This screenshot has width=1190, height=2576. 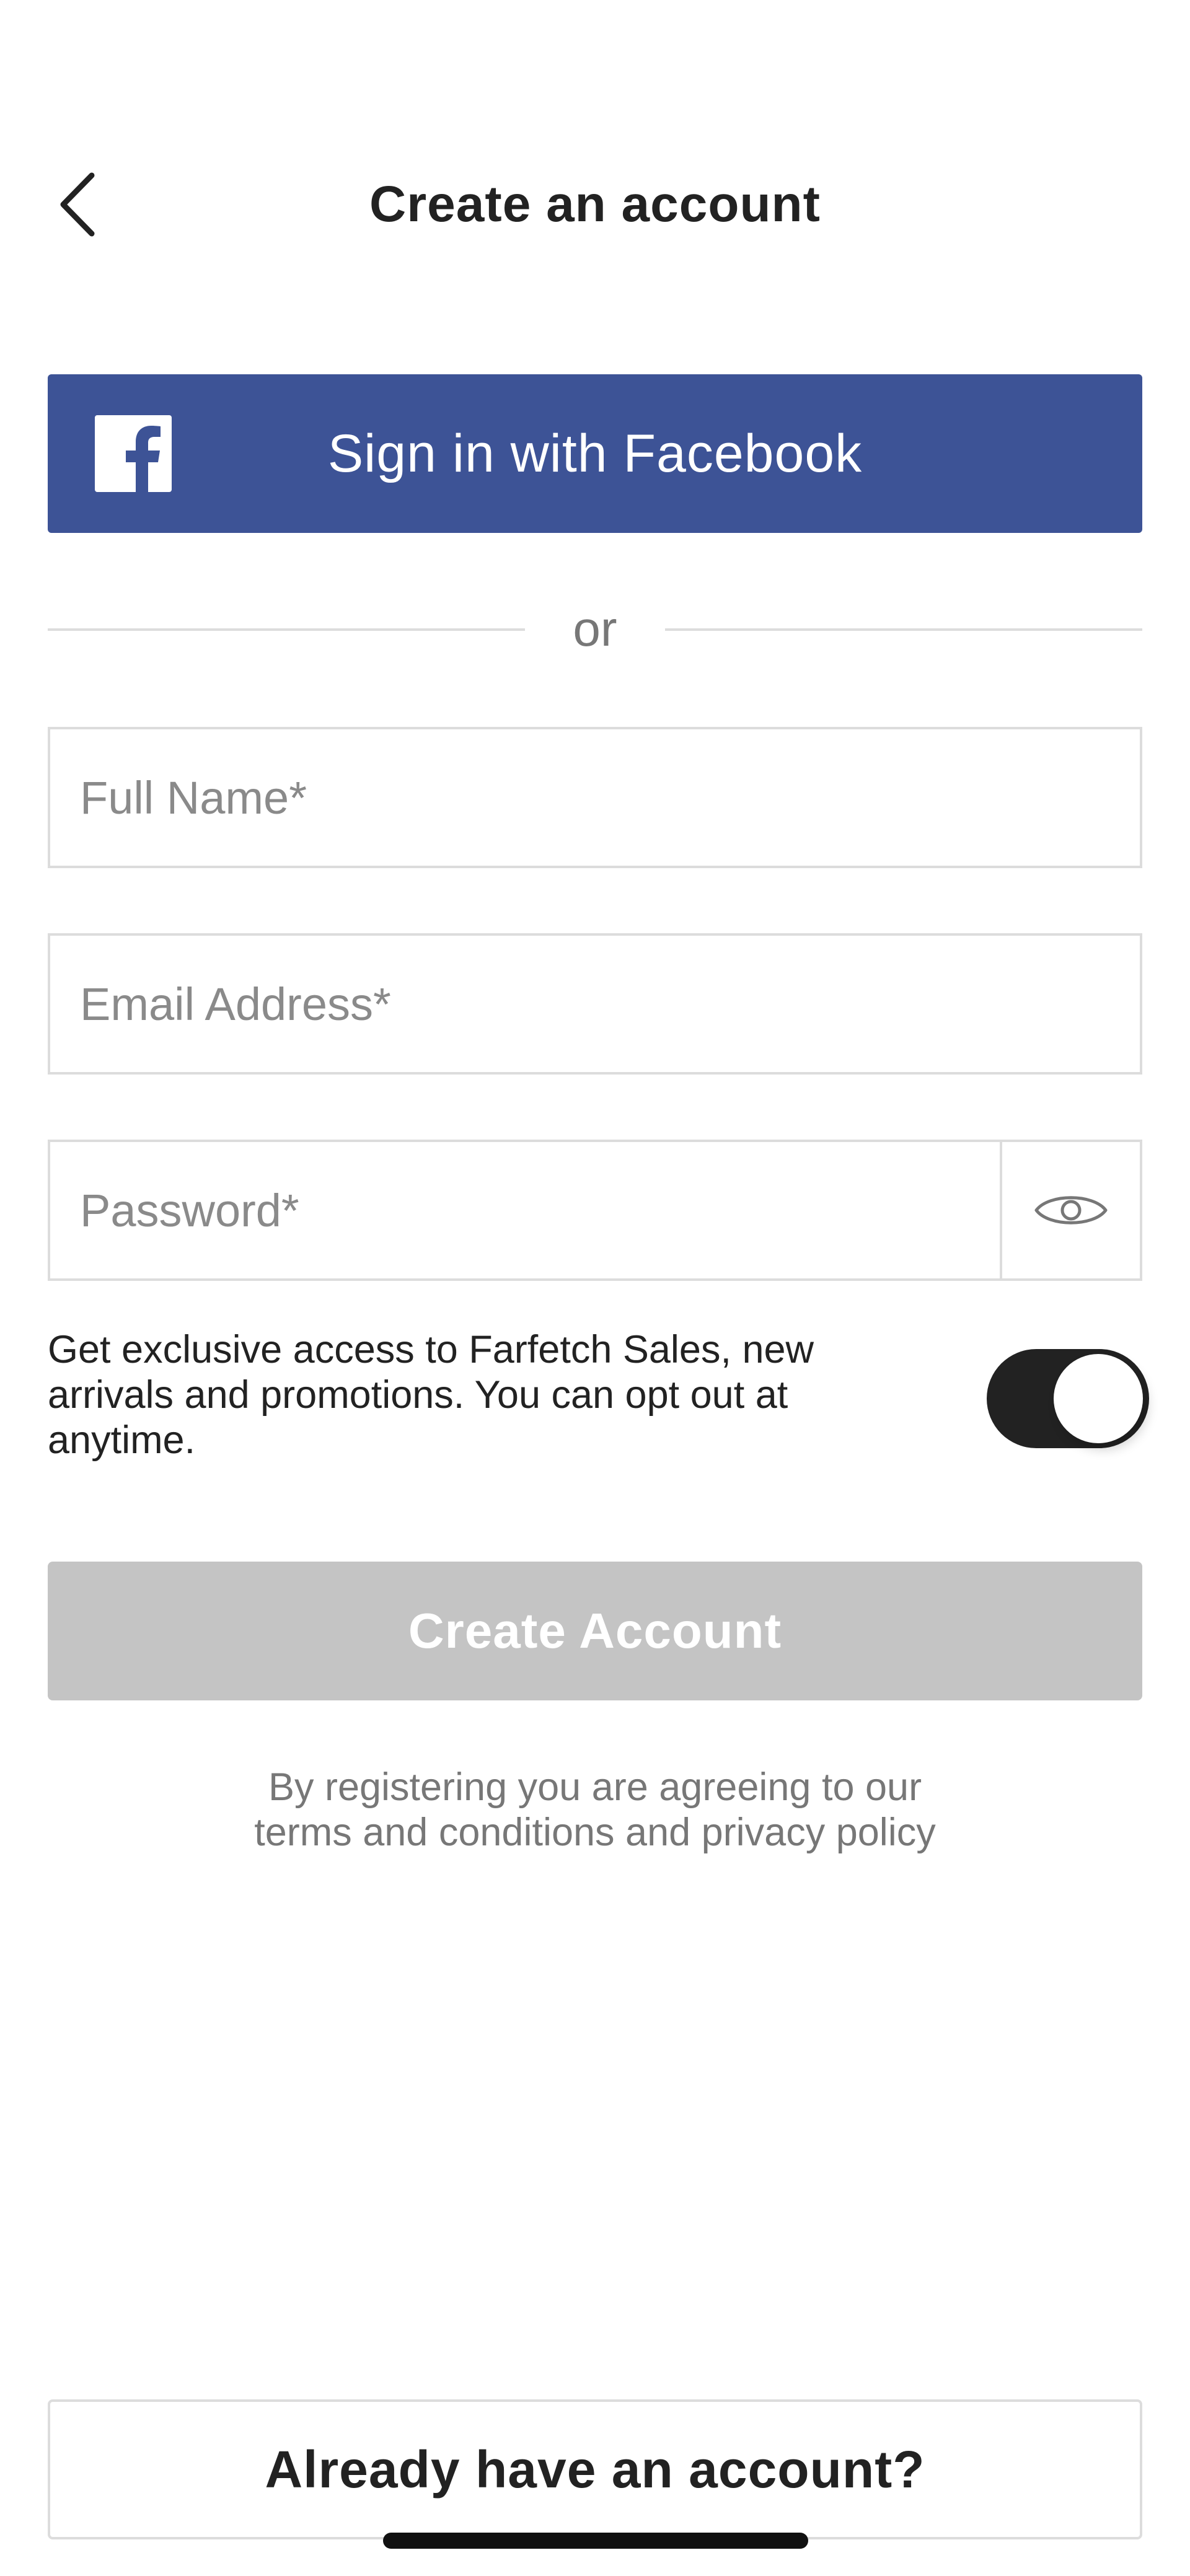 I want to click on password-input, so click(x=526, y=1210).